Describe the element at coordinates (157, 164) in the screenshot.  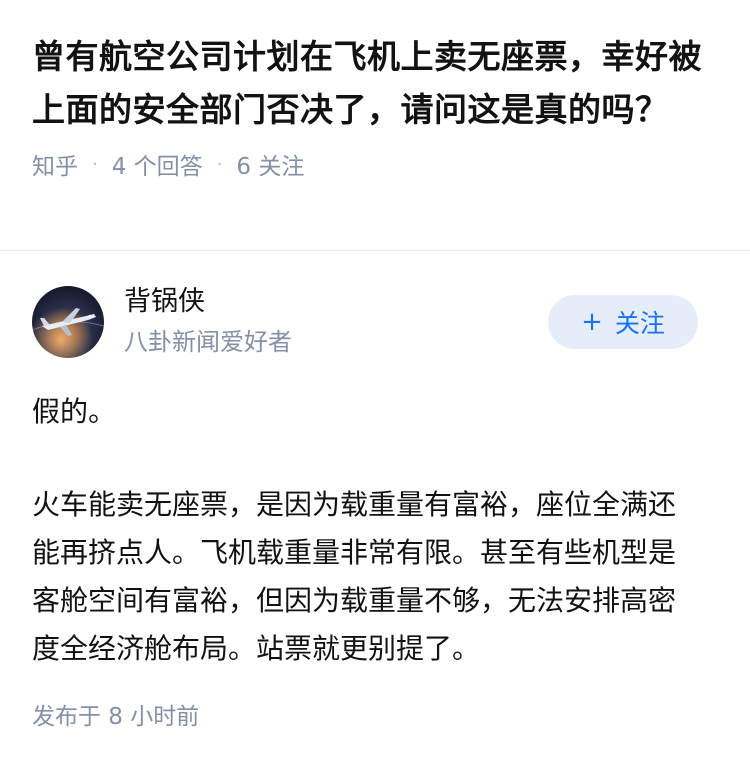
I see `answers-count: 4 个回答` at that location.